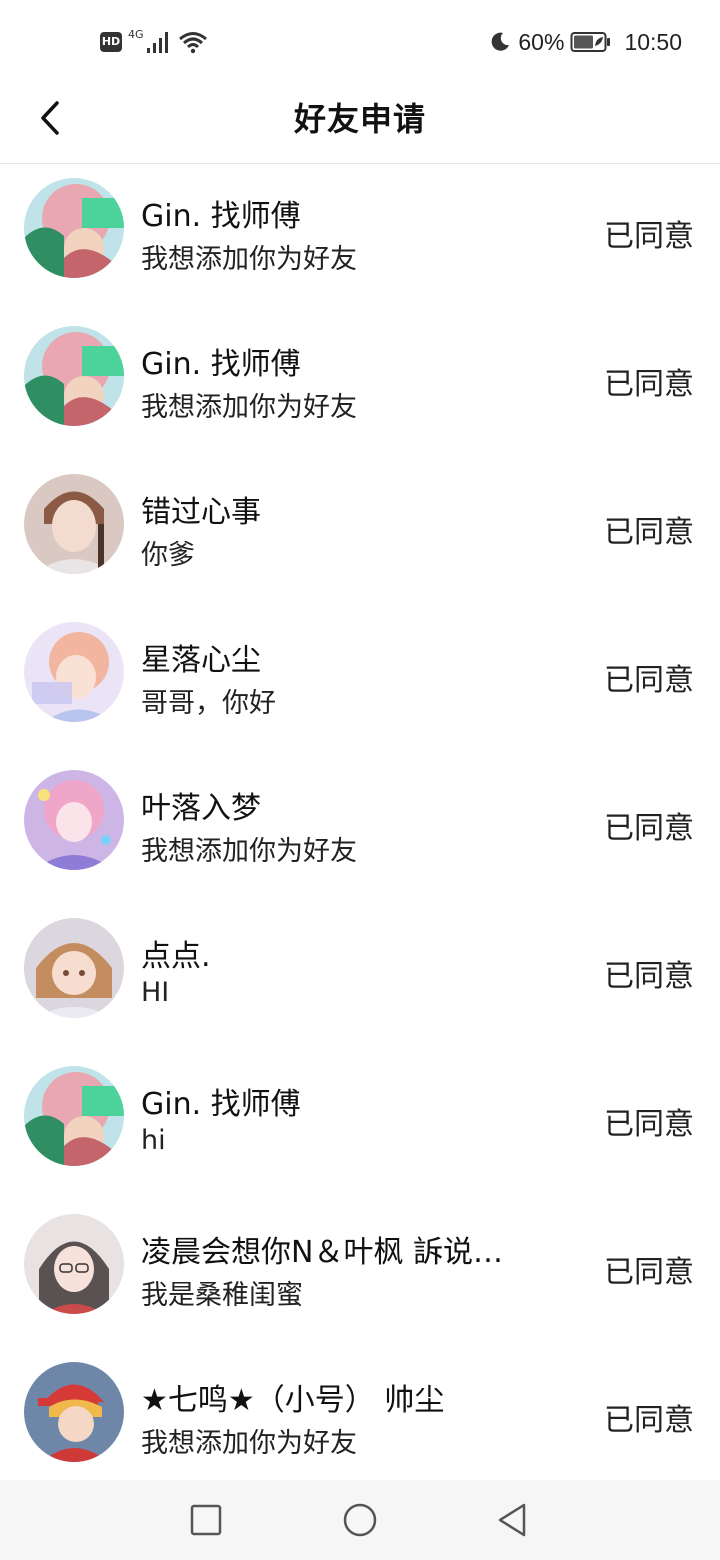 The width and height of the screenshot is (720, 1560). What do you see at coordinates (501, 41) in the screenshot?
I see `moon-icon` at bounding box center [501, 41].